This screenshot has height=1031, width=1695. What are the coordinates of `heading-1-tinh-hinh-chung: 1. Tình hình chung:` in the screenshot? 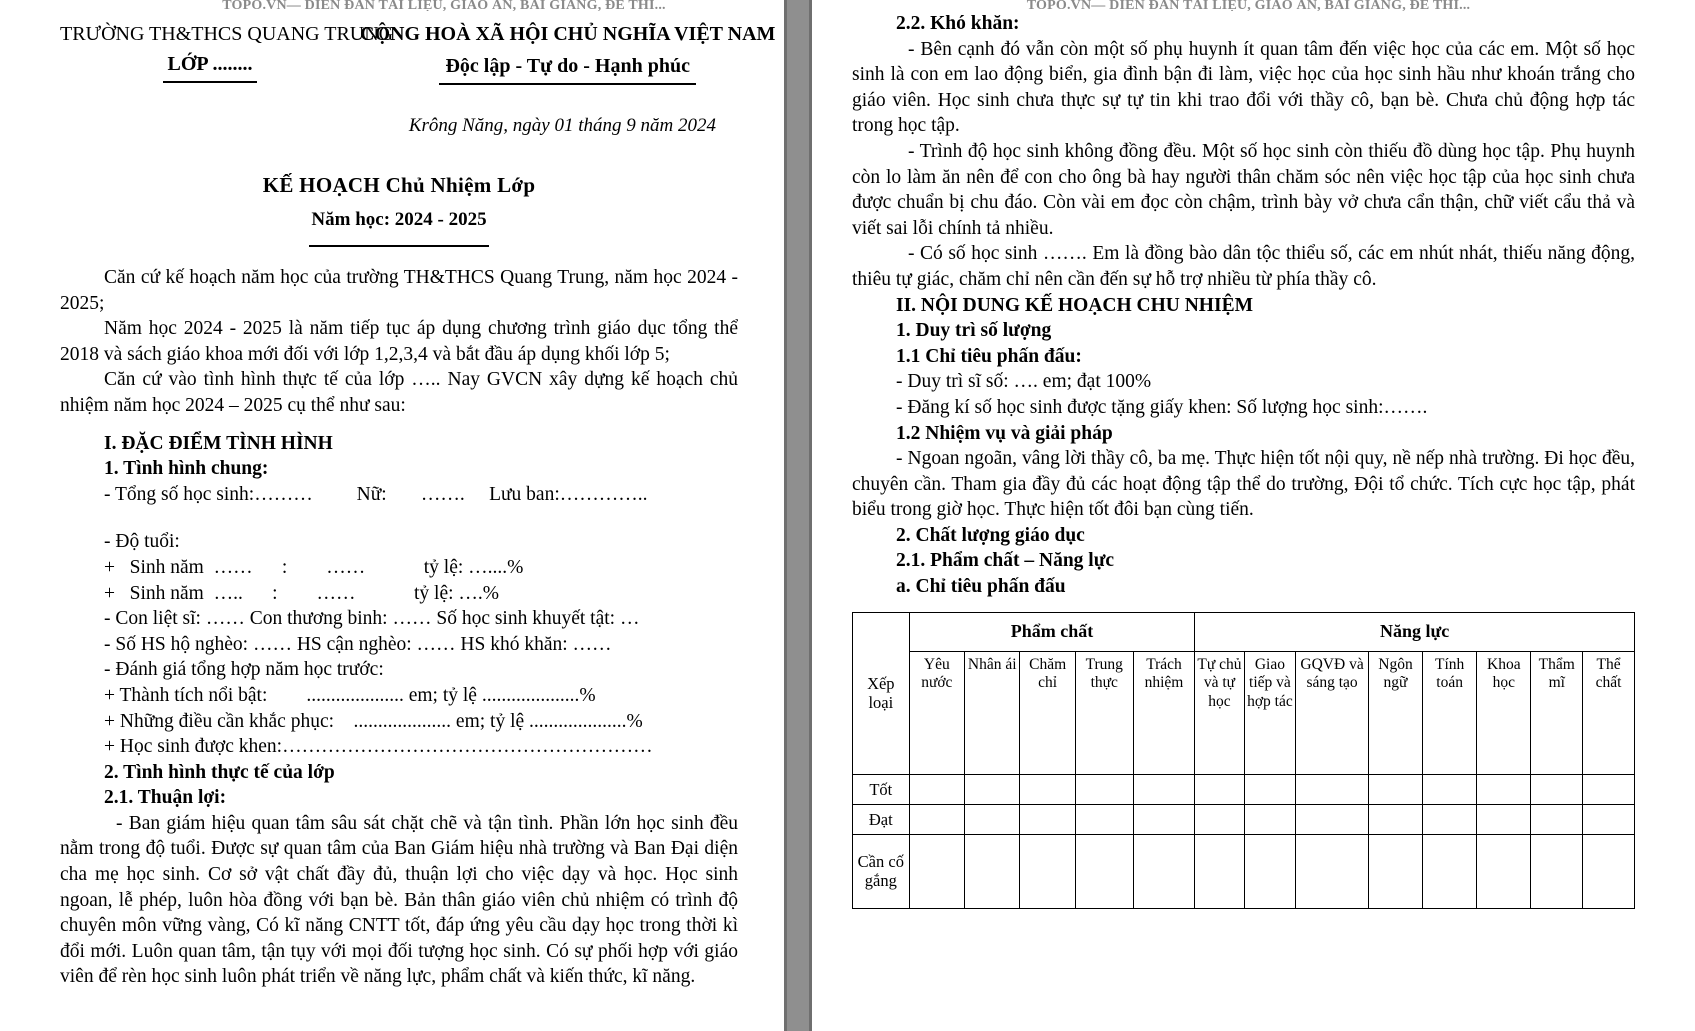 It's located at (186, 469).